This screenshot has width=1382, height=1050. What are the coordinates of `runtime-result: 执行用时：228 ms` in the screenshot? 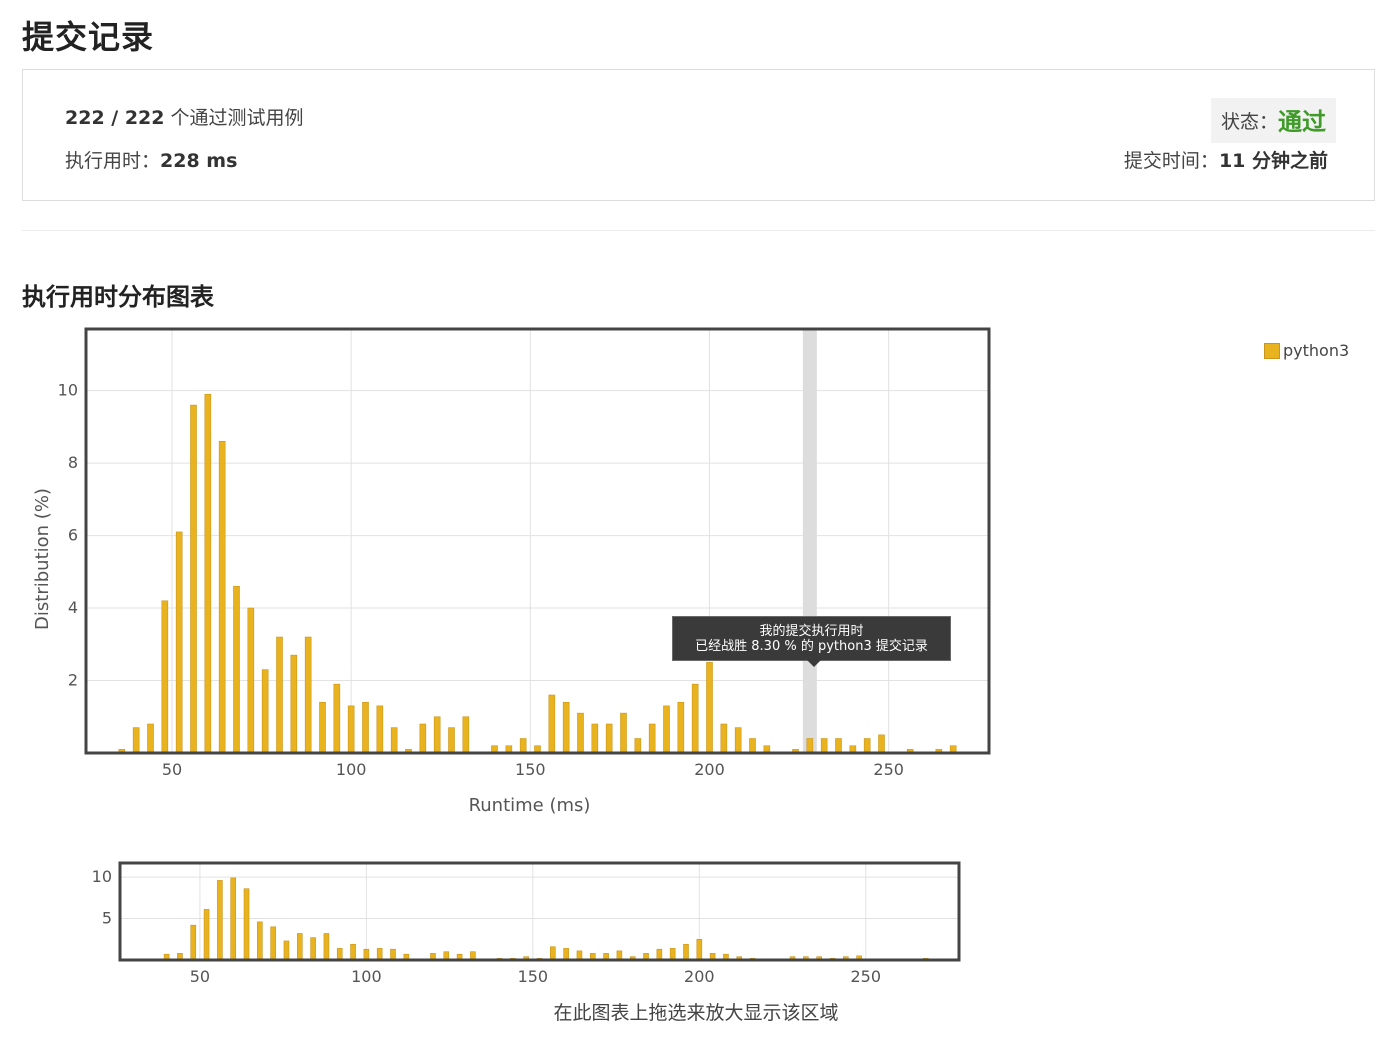 It's located at (151, 159).